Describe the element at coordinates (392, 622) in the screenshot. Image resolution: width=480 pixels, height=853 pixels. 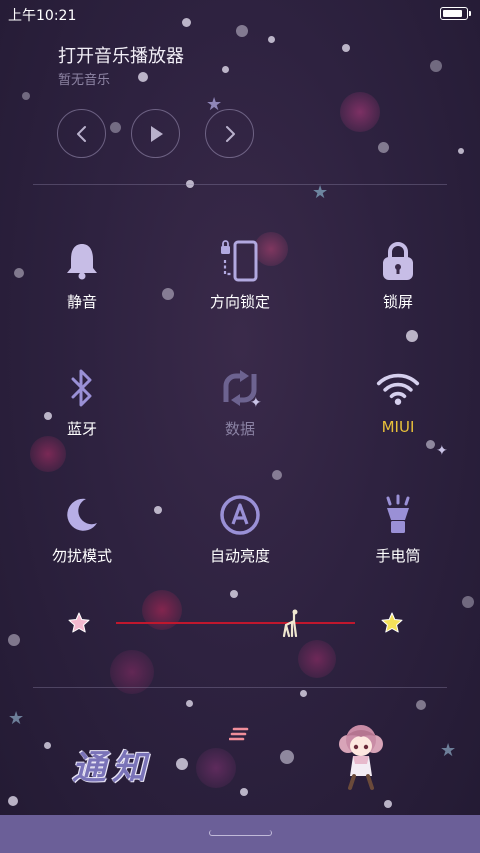
I see `star-yellow-icon` at that location.